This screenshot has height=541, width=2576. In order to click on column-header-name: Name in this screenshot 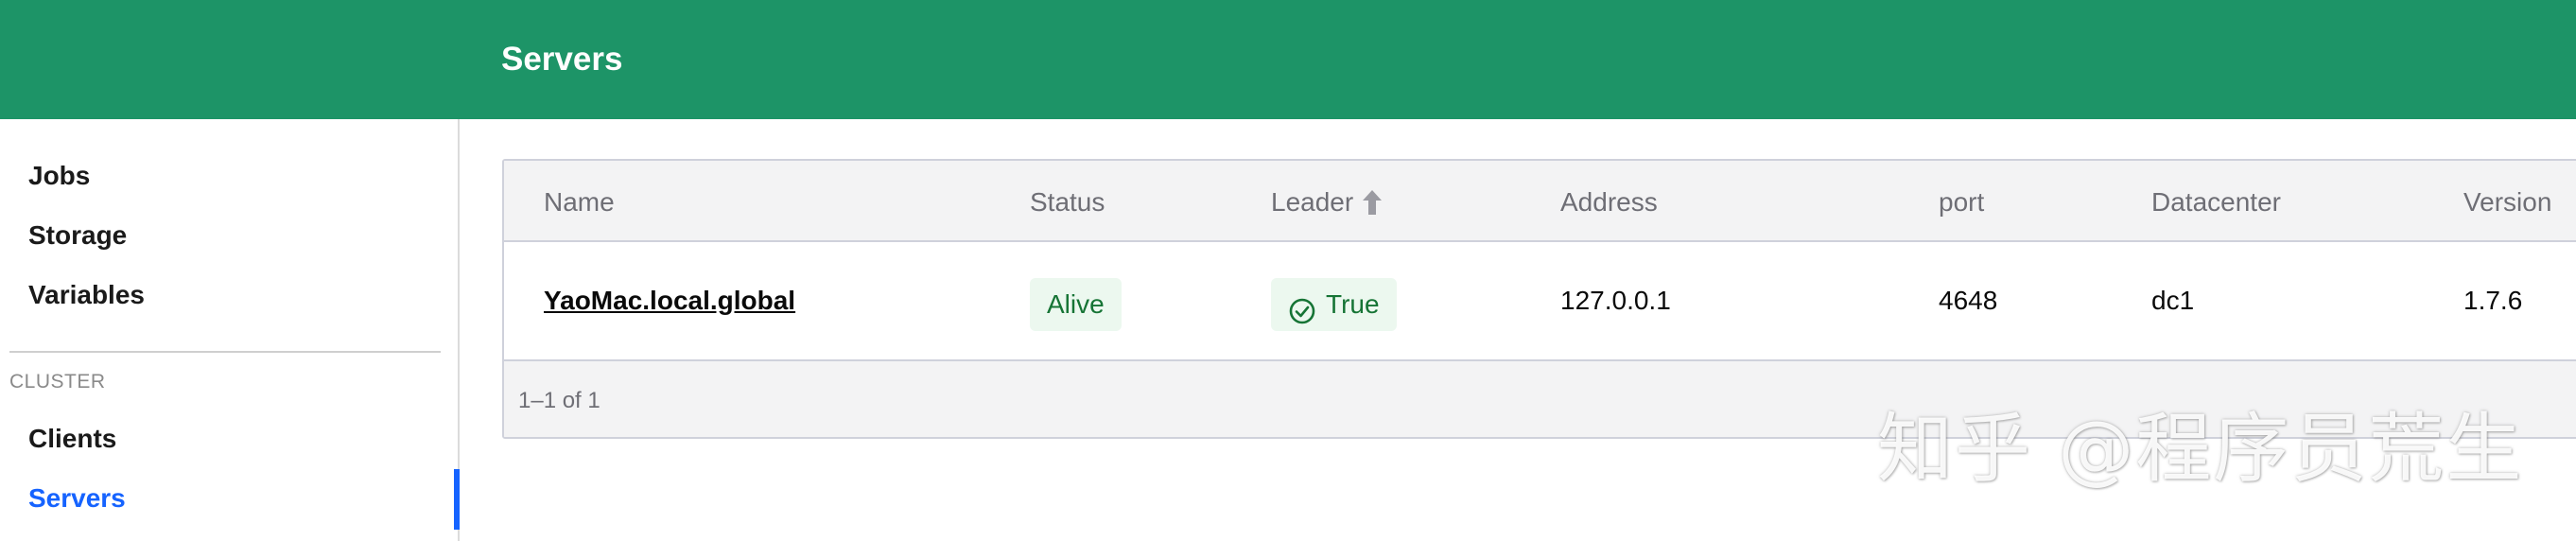, I will do `click(579, 202)`.